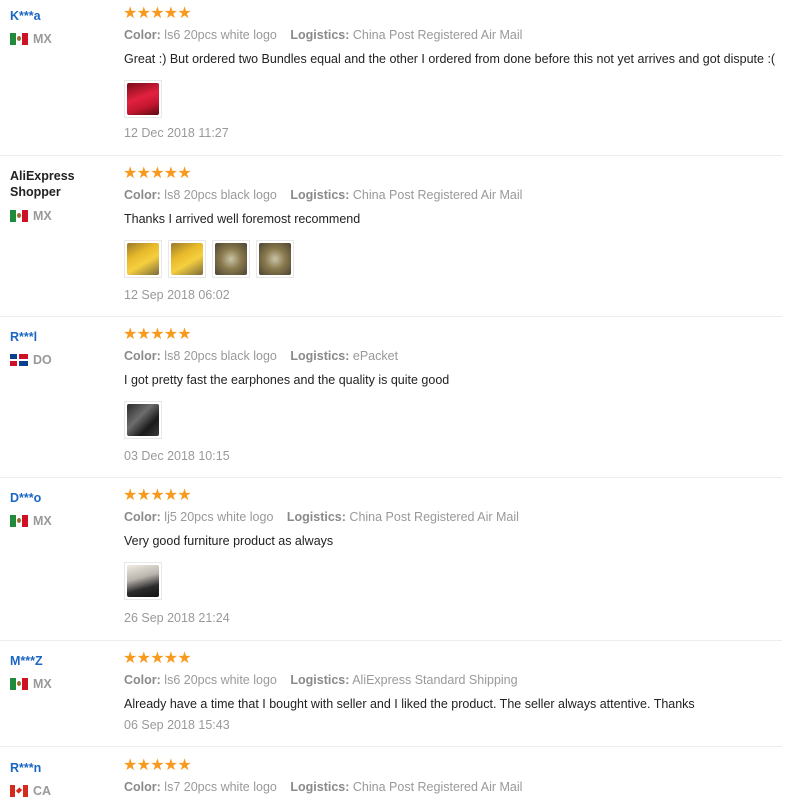 This screenshot has height=800, width=800. What do you see at coordinates (323, 787) in the screenshot?
I see `order-info: Color: ls7 20pcs white logo Logistics` at bounding box center [323, 787].